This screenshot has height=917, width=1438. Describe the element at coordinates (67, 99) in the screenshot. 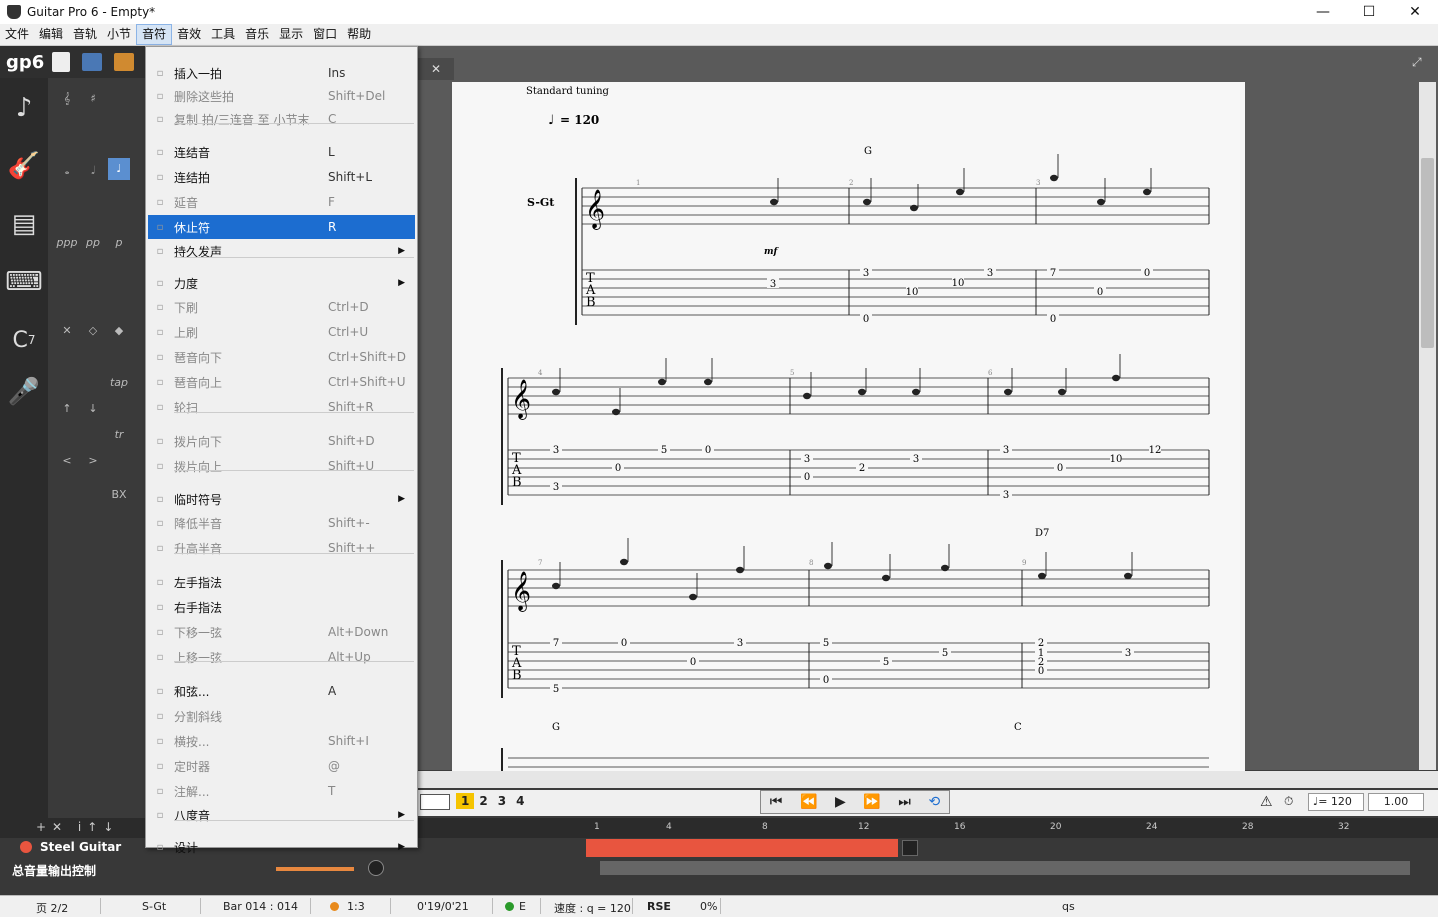

I see `clef-icon: 𝄞` at that location.